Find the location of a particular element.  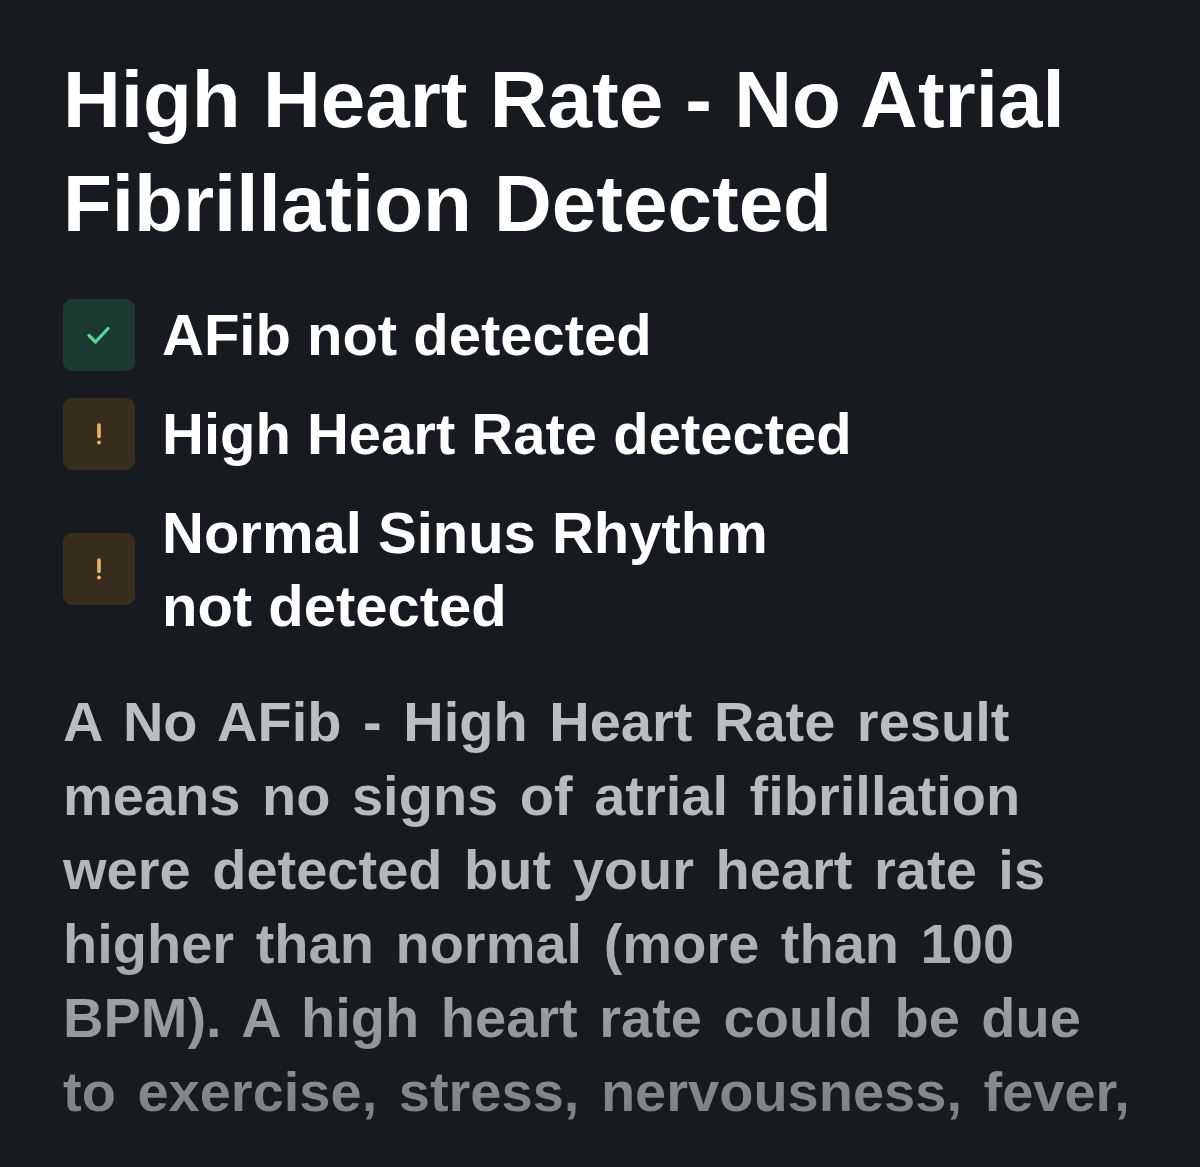

finding-label: AFib not detected is located at coordinates (407, 335).